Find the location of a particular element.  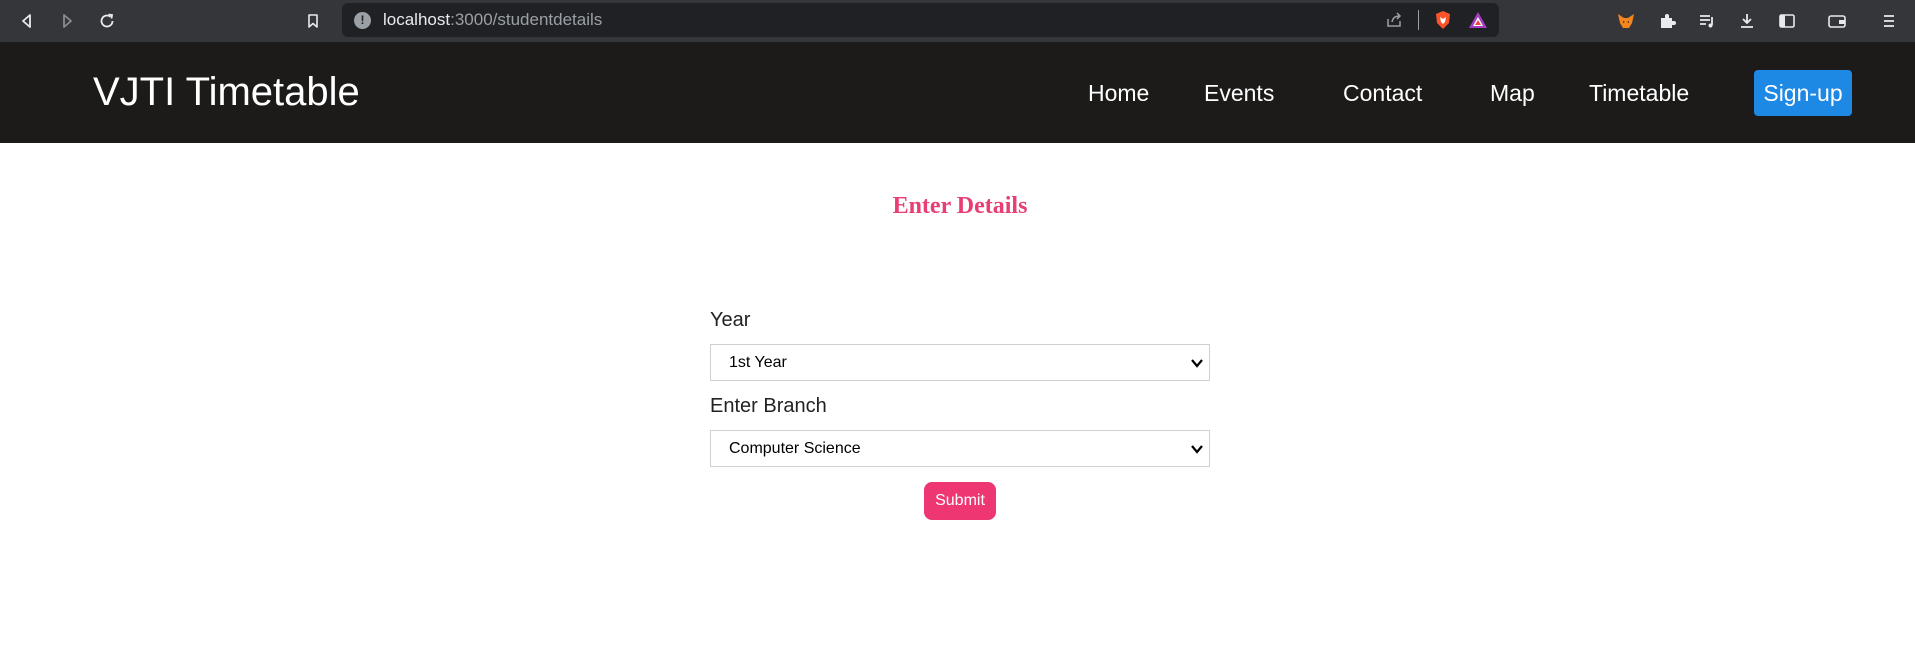

playlist-icon is located at coordinates (1706, 21).